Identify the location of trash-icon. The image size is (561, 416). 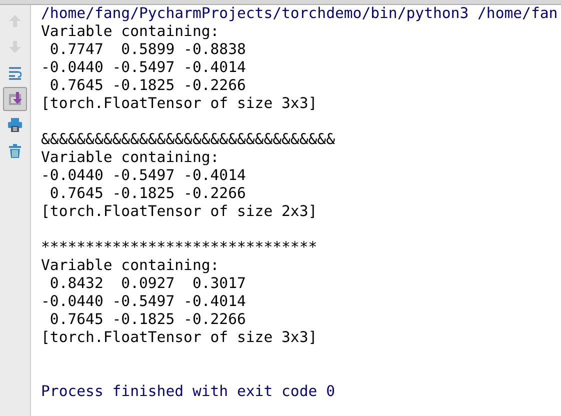
(15, 151).